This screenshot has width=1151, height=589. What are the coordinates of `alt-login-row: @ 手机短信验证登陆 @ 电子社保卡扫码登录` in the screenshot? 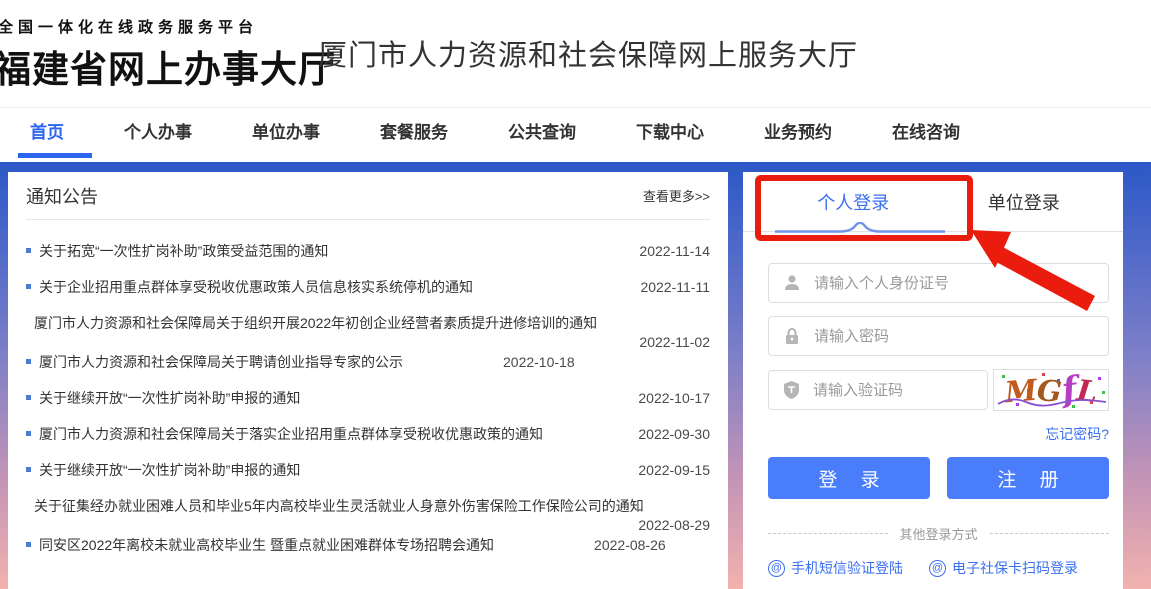 It's located at (938, 568).